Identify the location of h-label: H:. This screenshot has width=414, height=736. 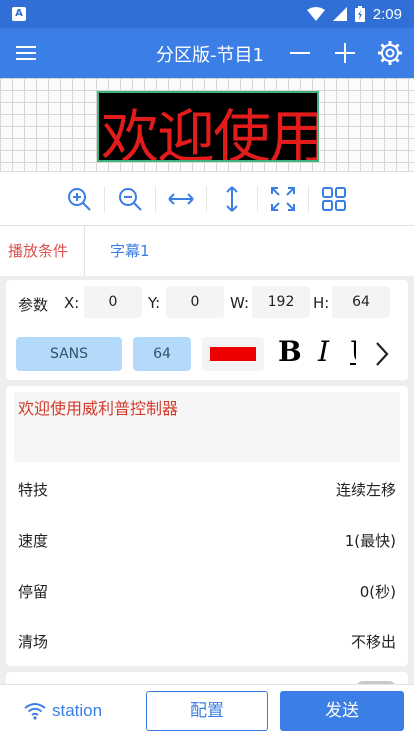
(321, 303).